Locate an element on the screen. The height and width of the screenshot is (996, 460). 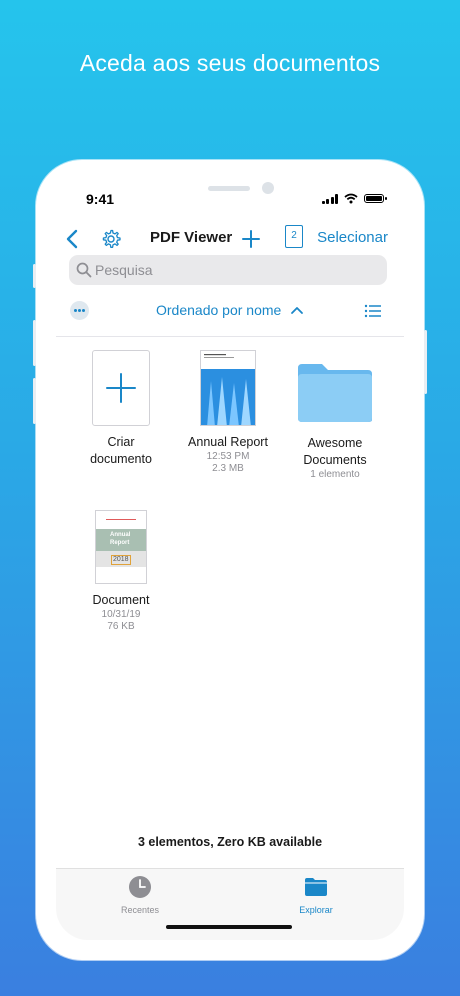
divider is located at coordinates (230, 336).